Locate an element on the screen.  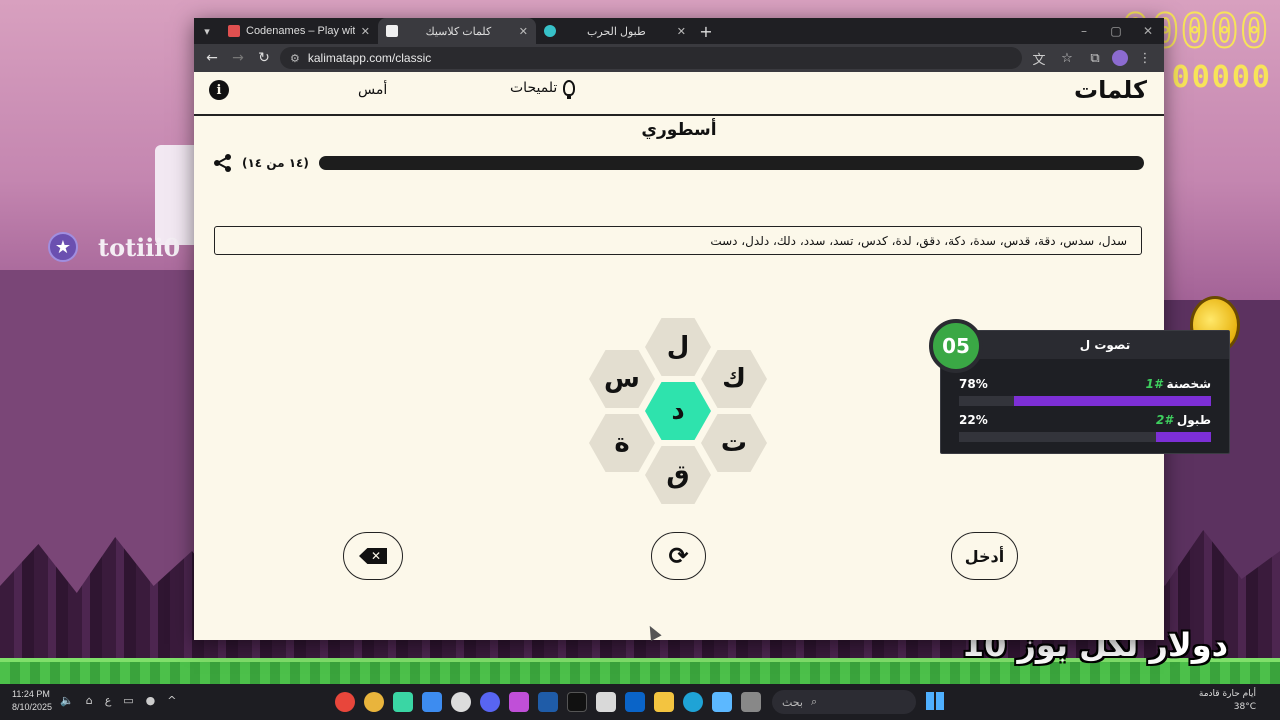
site-info-icon: ⚙ is located at coordinates (295, 58).